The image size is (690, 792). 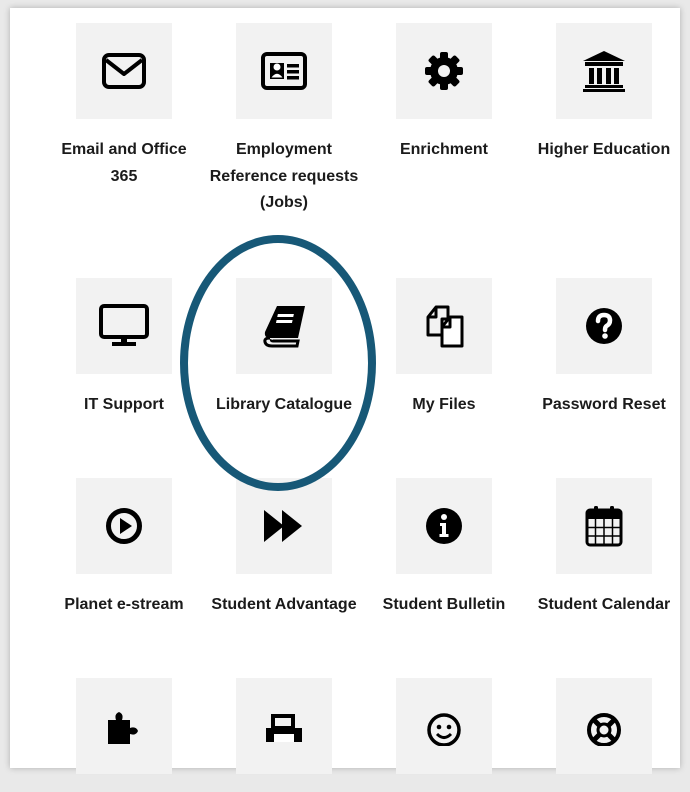 I want to click on tile-support, so click(x=604, y=735).